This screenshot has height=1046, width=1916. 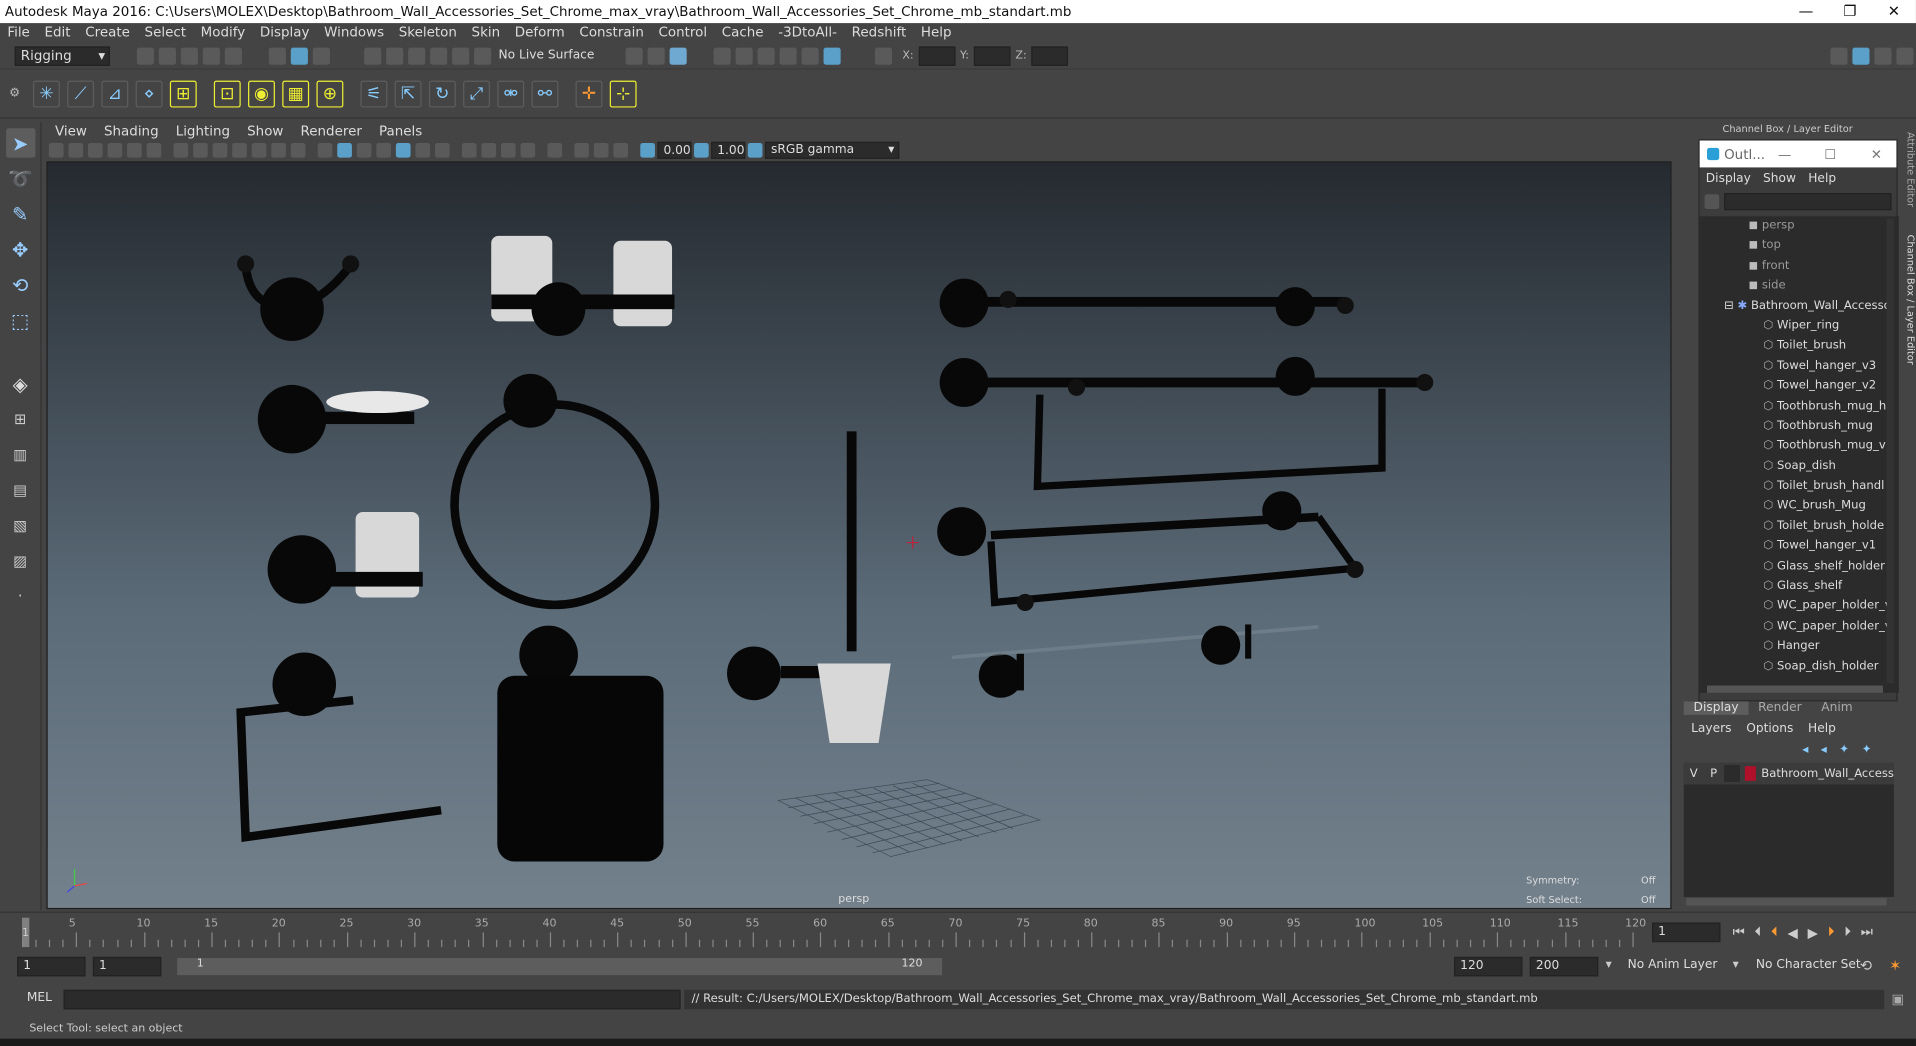 I want to click on playback-end-field: 120, so click(x=1488, y=966).